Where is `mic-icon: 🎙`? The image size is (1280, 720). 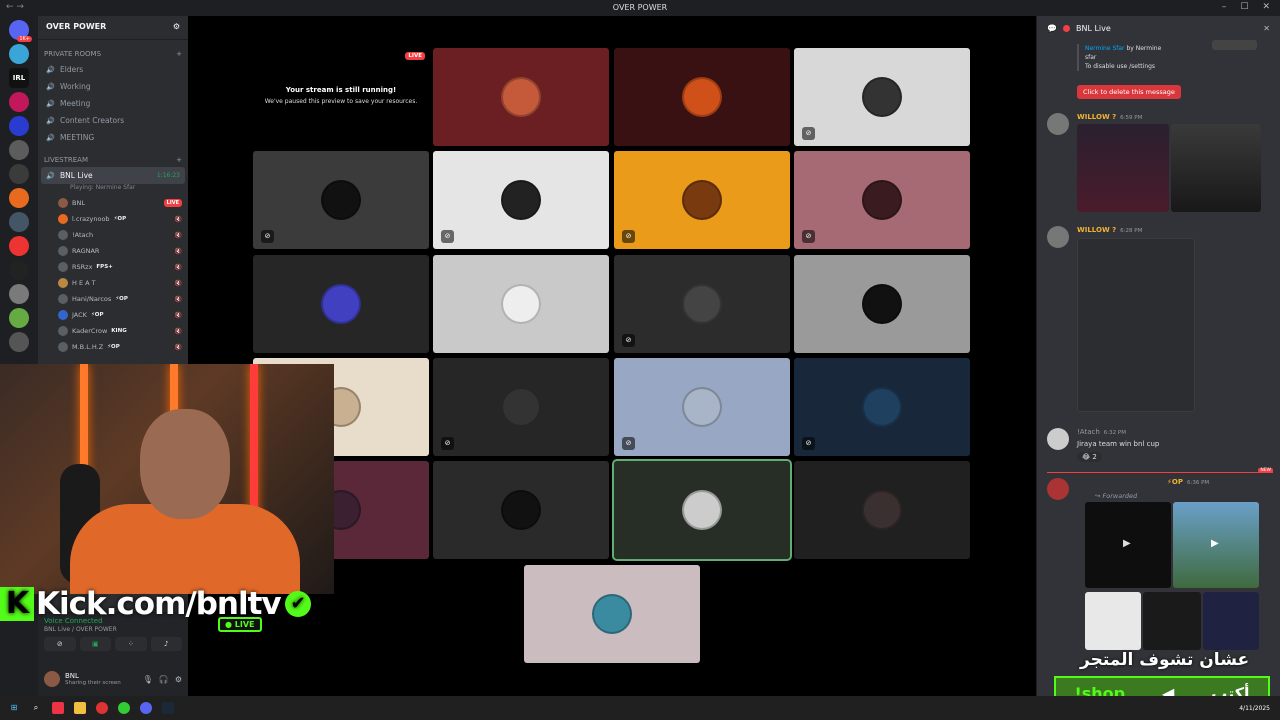
mic-icon: 🎙 is located at coordinates (148, 679).